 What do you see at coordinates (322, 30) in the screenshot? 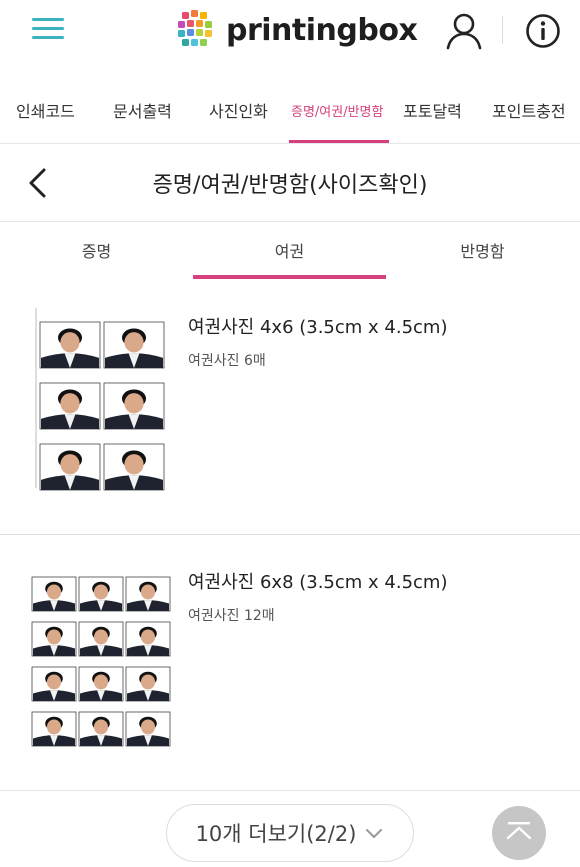
I see `logo-text: printingbox` at bounding box center [322, 30].